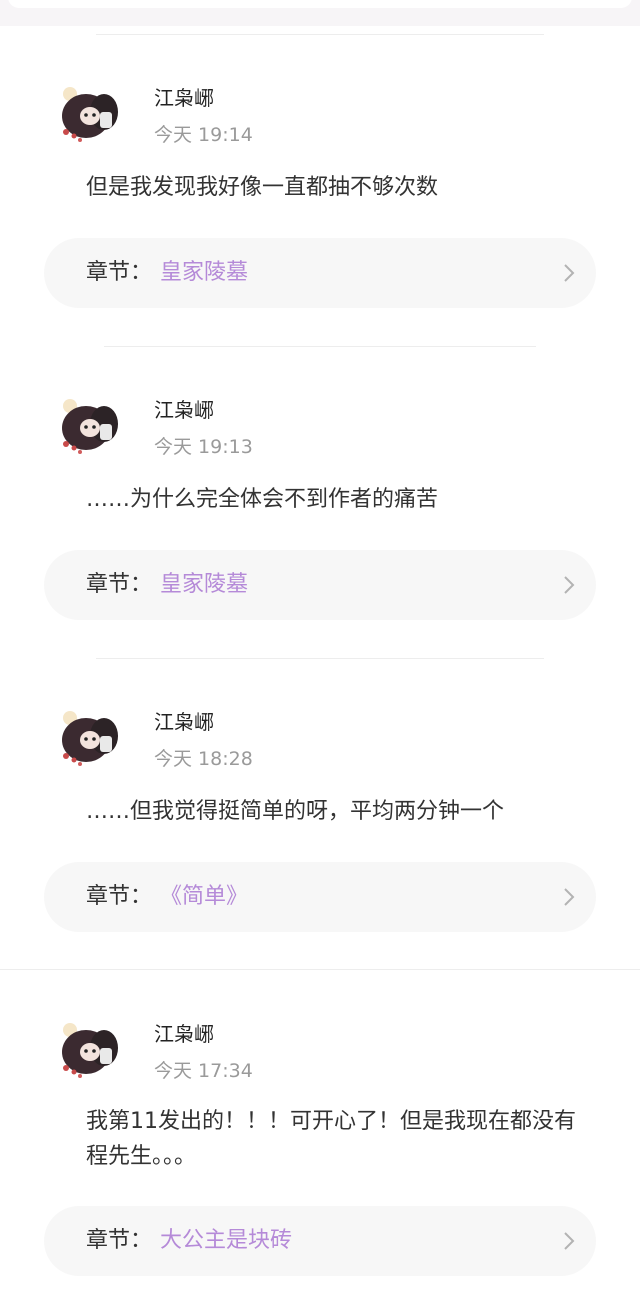 The height and width of the screenshot is (1301, 640). Describe the element at coordinates (226, 1240) in the screenshot. I see `chapter-name: 大公主是块砖` at that location.